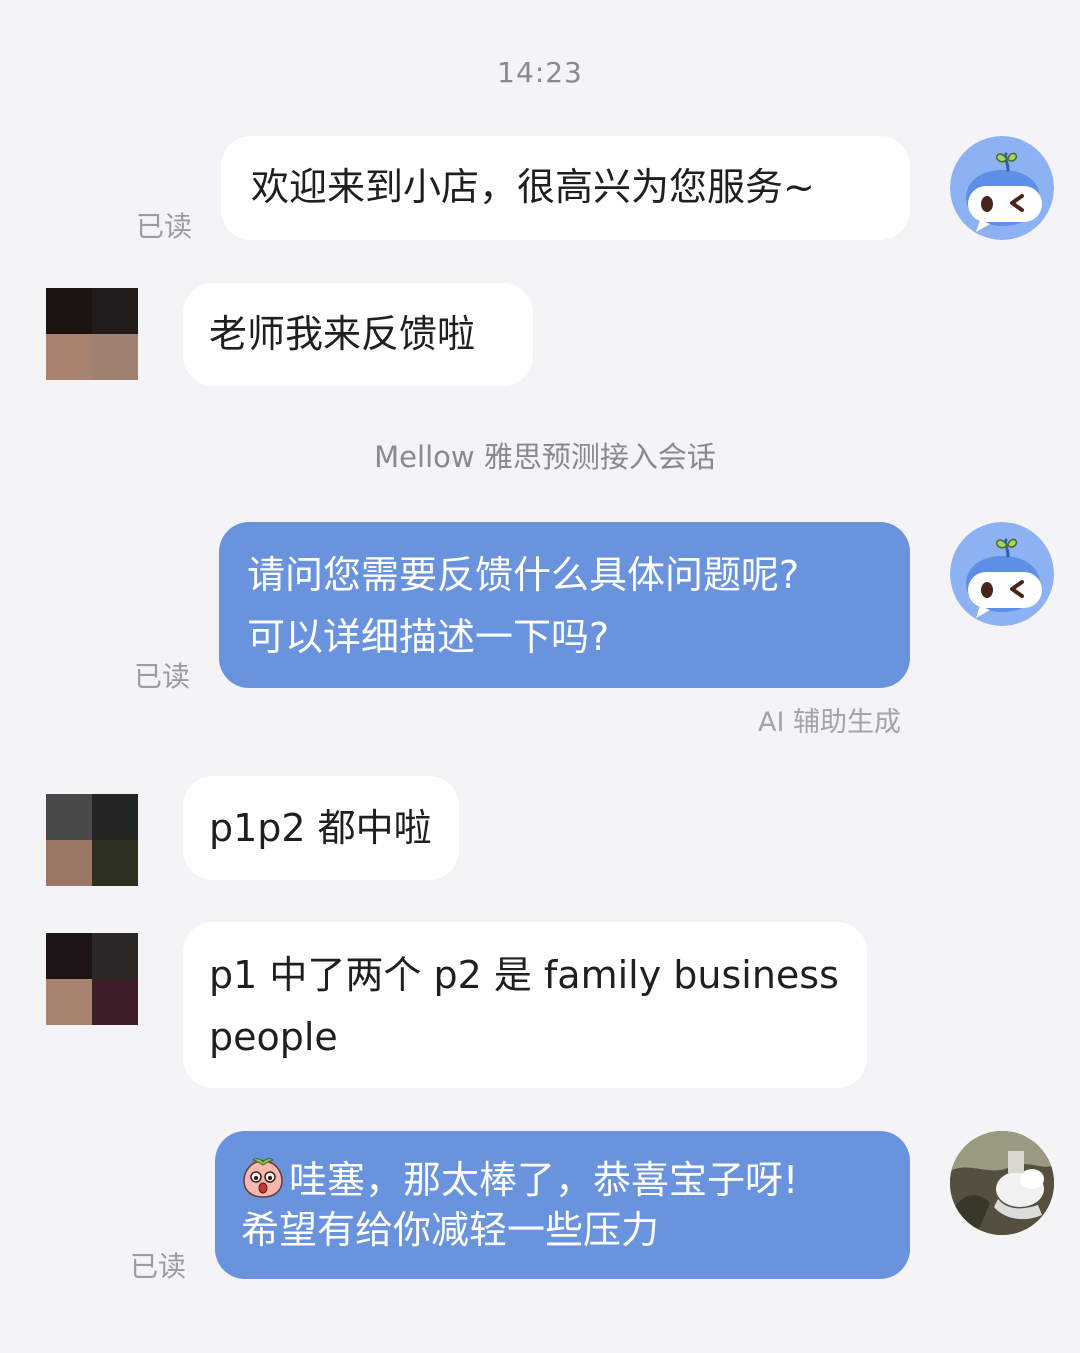 The image size is (1080, 1353). What do you see at coordinates (428, 637) in the screenshot?
I see `message-text-line: 可以详细描述一下吗?` at bounding box center [428, 637].